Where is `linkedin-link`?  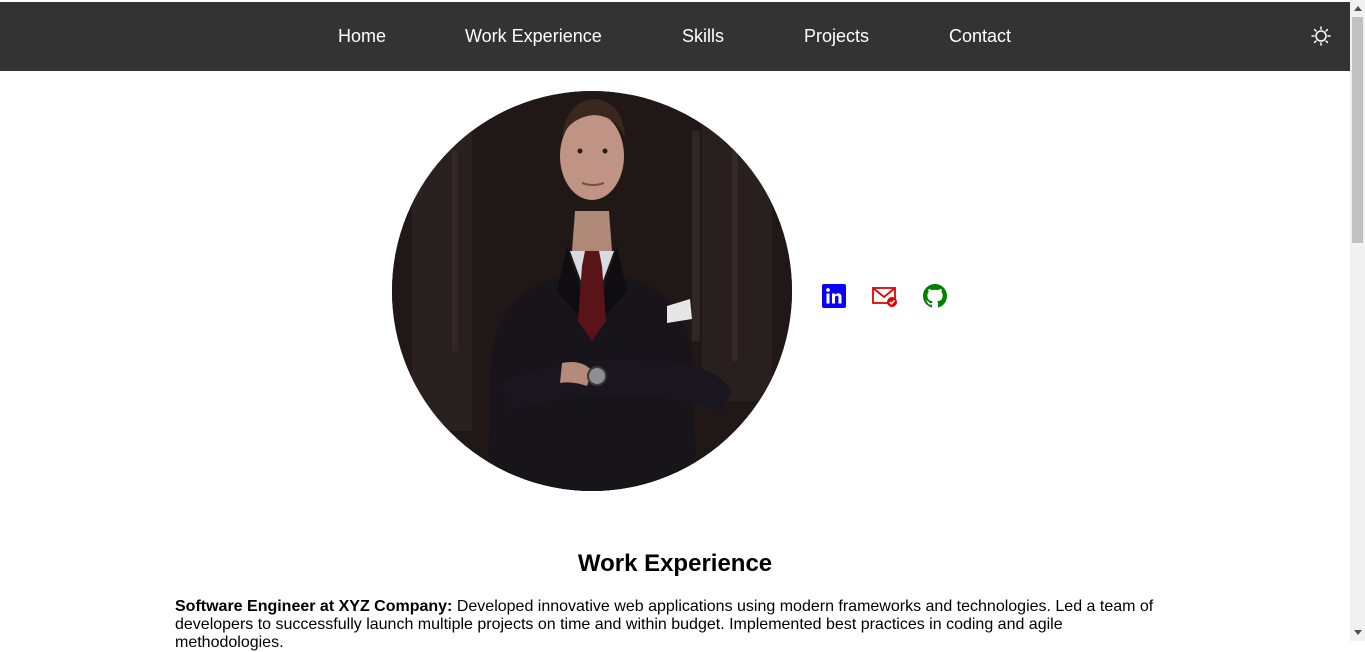 linkedin-link is located at coordinates (834, 296).